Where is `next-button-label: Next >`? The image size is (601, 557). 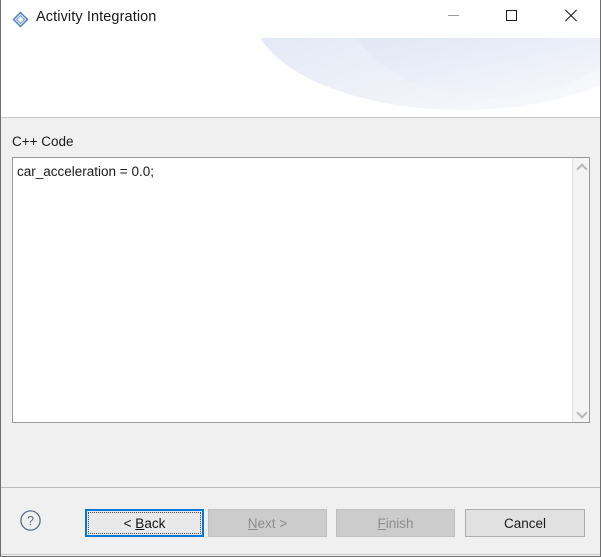
next-button-label: Next > is located at coordinates (267, 523).